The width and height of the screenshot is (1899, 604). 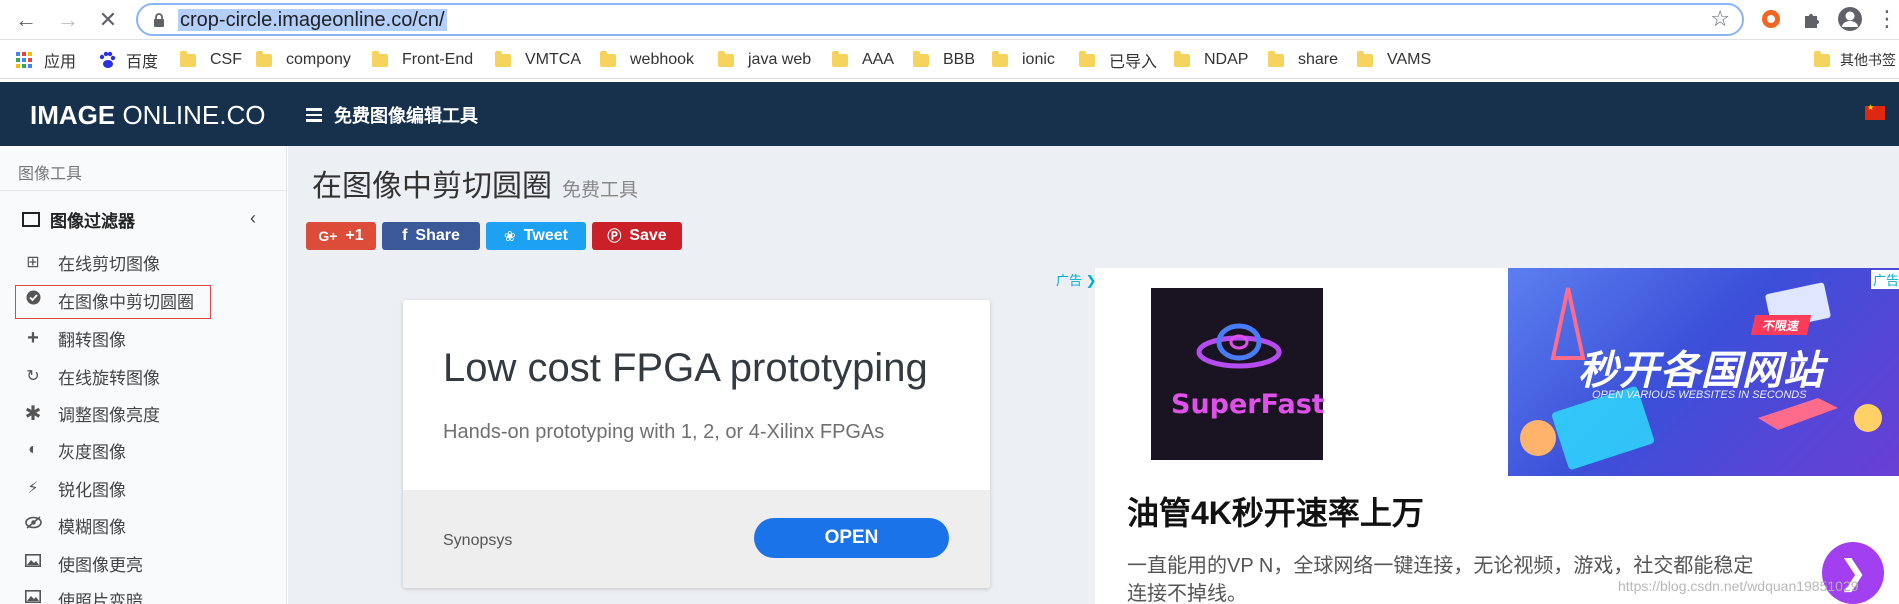 I want to click on free-tools-menu: 免费图像编辑工具, so click(x=392, y=115).